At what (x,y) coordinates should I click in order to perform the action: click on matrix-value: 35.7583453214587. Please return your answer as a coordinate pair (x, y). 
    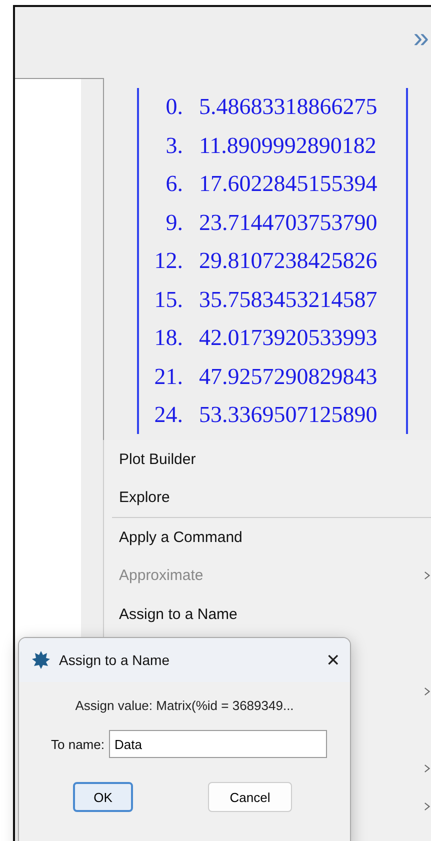
    Looking at the image, I should click on (288, 299).